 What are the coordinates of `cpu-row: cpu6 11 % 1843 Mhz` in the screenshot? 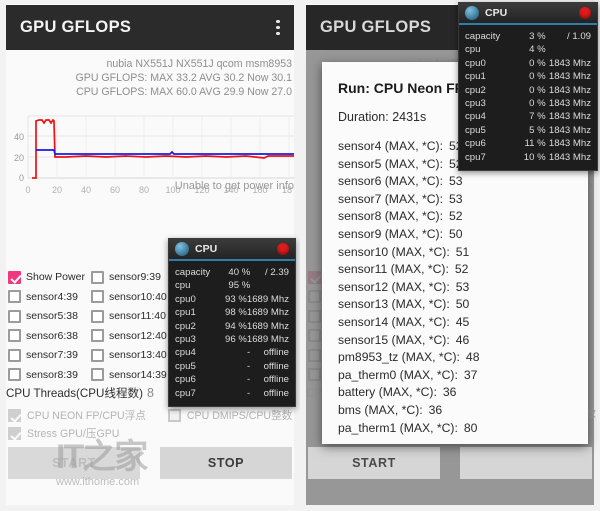 It's located at (528, 143).